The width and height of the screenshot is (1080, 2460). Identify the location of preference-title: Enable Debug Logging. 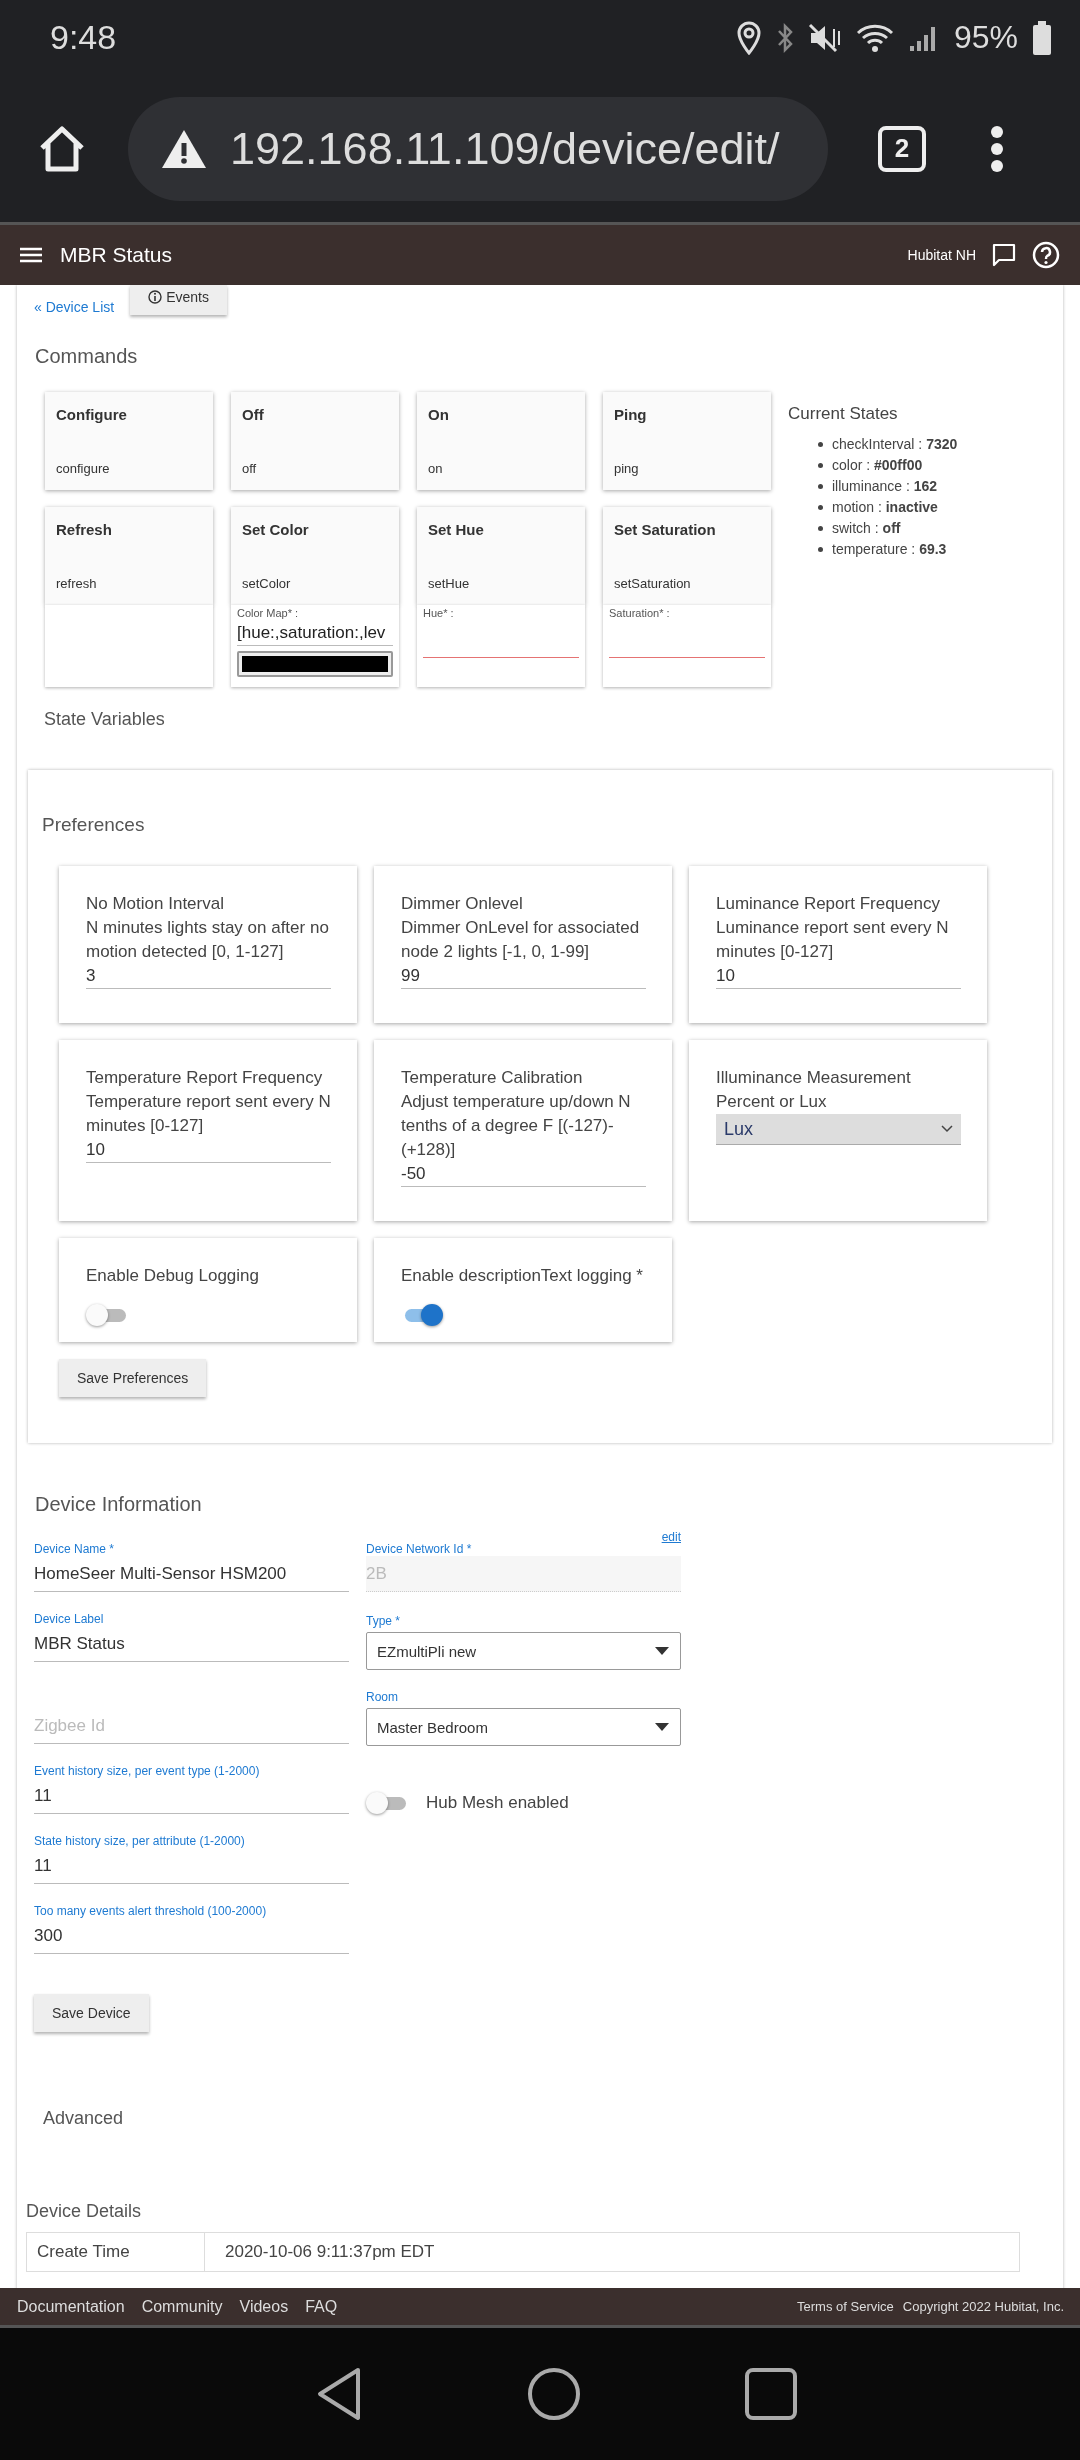
(173, 1276).